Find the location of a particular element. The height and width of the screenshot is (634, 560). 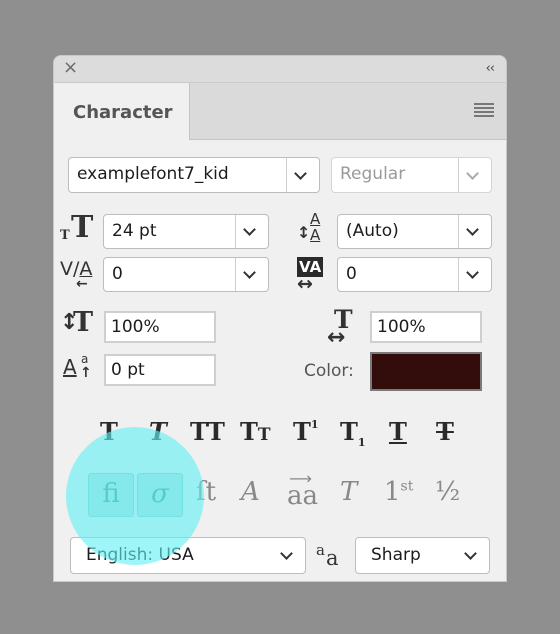

language-select: English: USA is located at coordinates (188, 555).